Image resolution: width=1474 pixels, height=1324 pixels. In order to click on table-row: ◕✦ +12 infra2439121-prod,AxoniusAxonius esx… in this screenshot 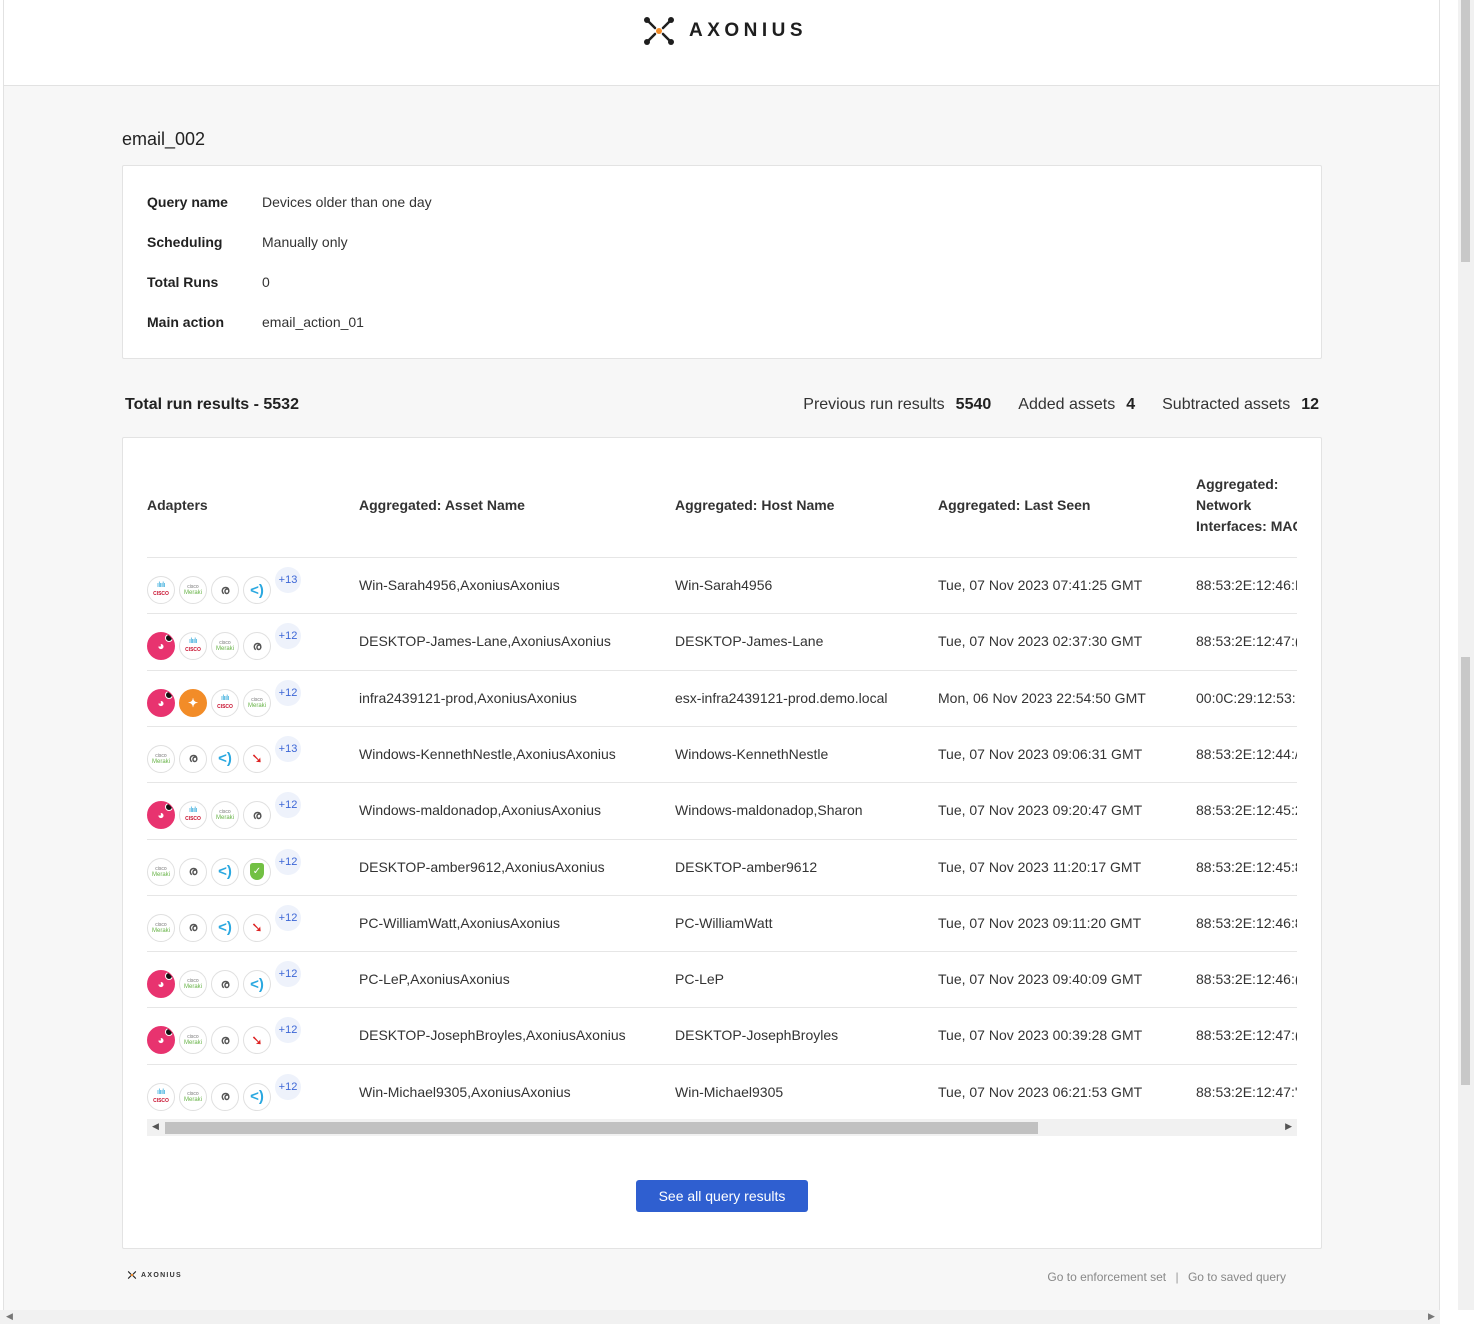, I will do `click(722, 698)`.